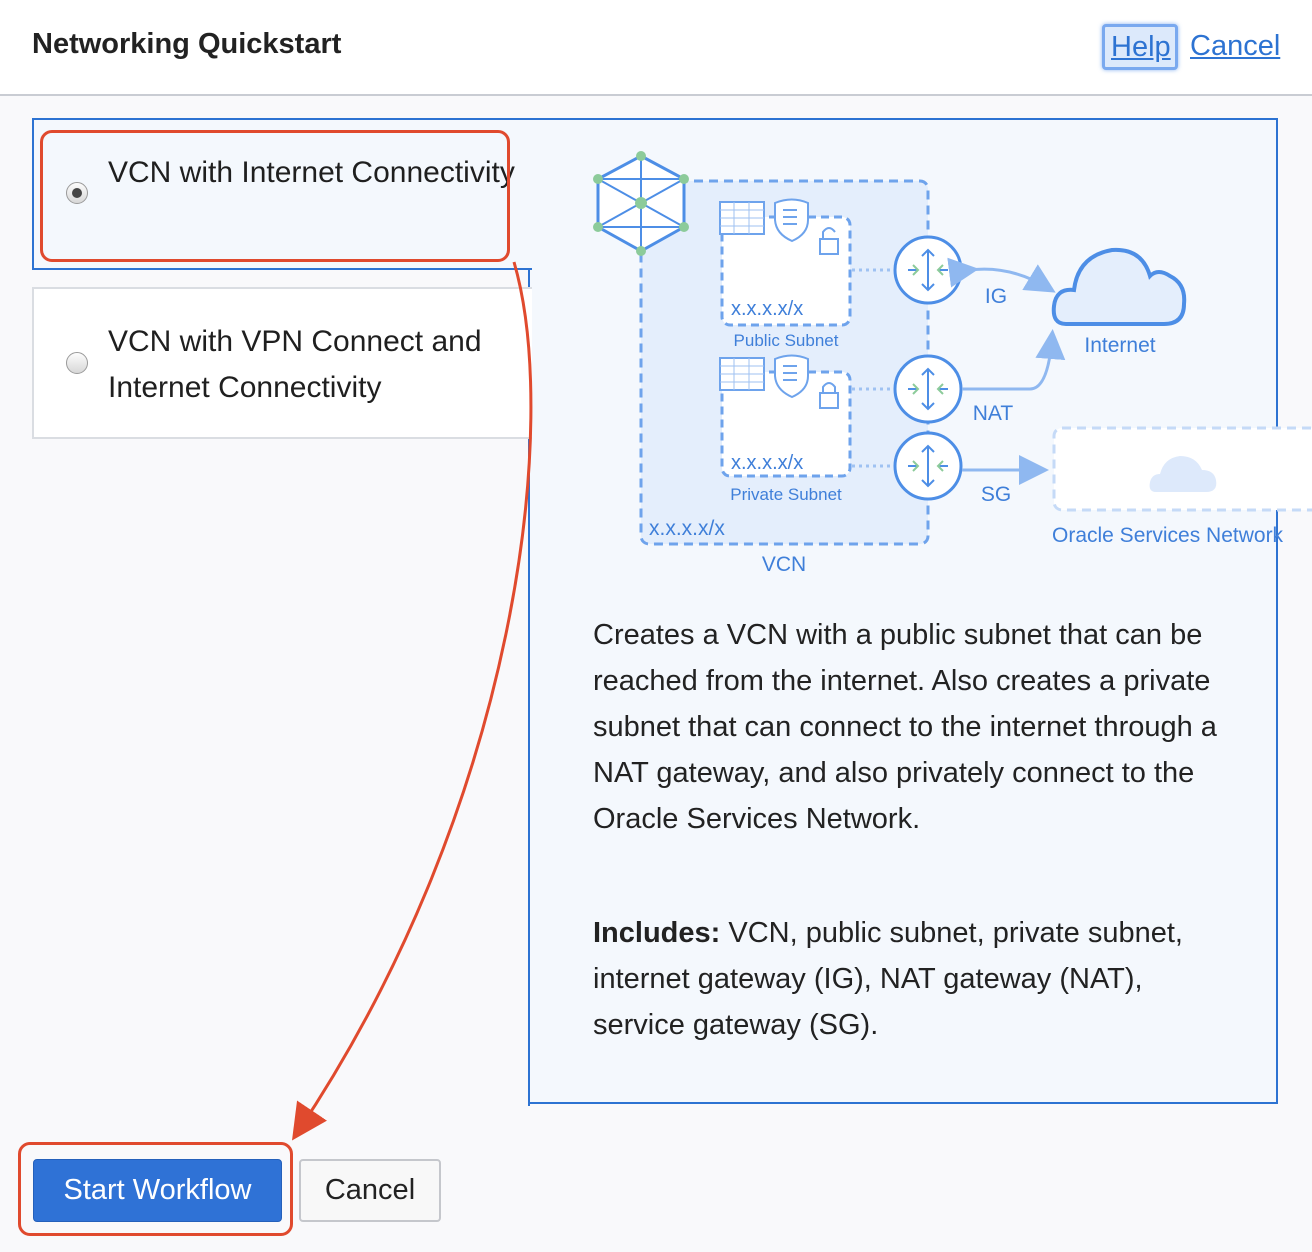 This screenshot has height=1252, width=1312. Describe the element at coordinates (996, 296) in the screenshot. I see `ig-label: IG` at that location.